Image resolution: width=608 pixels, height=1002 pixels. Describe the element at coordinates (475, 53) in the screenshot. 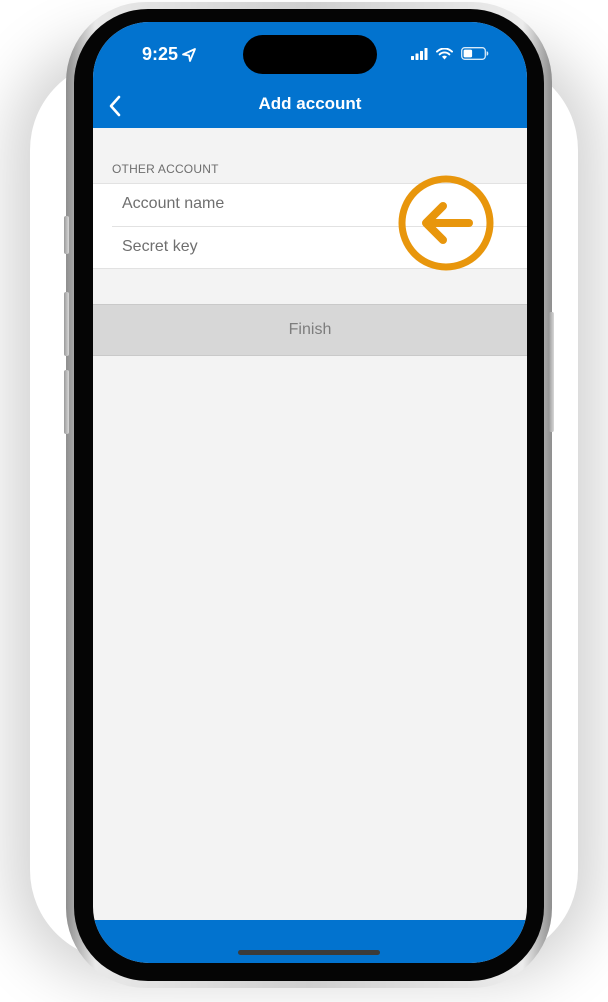

I see `battery-icon` at that location.